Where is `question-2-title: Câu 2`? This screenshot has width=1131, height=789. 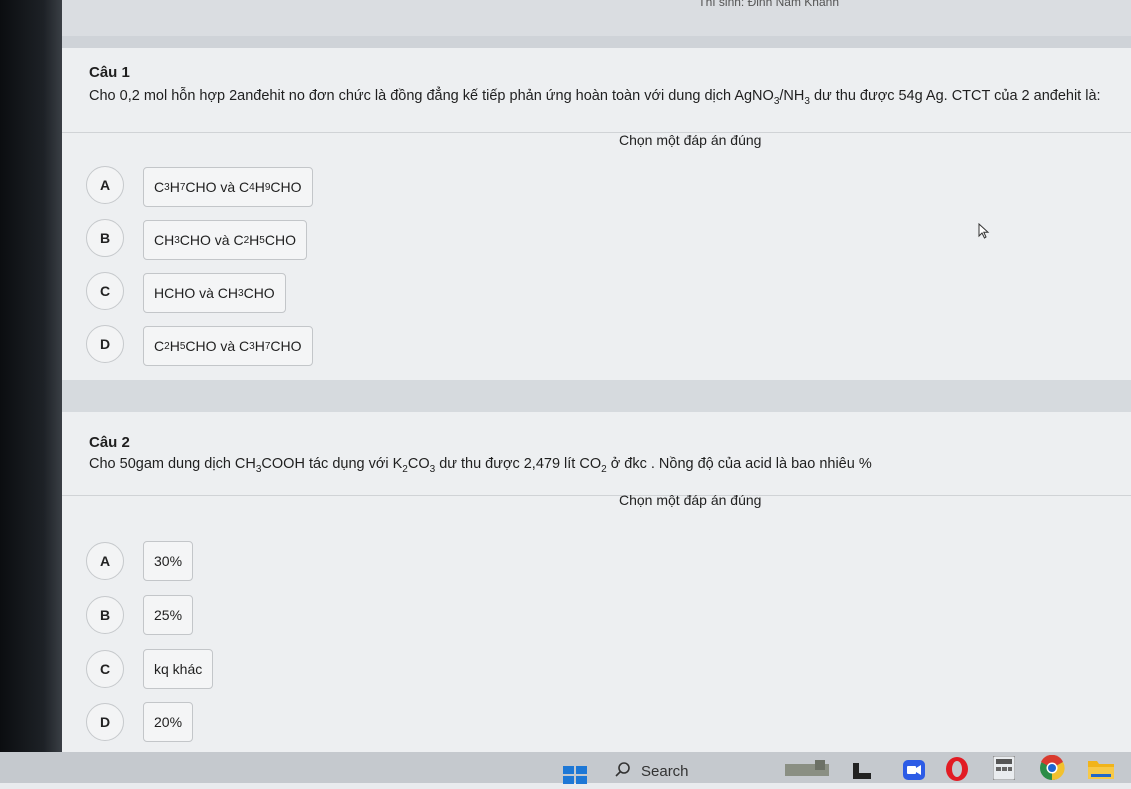 question-2-title: Câu 2 is located at coordinates (109, 442).